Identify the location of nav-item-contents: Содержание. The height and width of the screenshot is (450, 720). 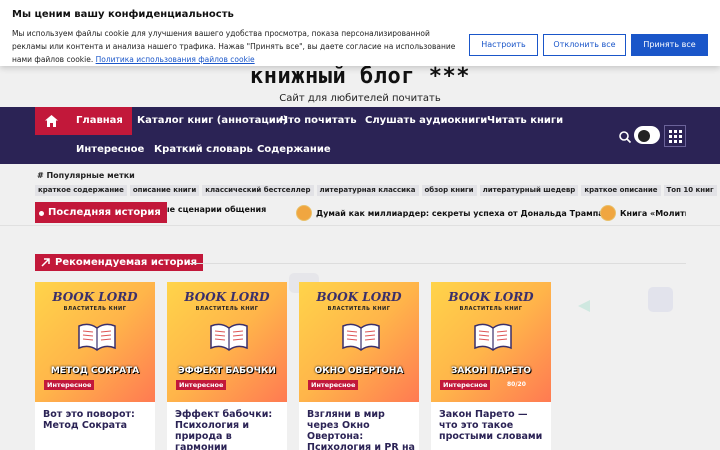
(294, 150).